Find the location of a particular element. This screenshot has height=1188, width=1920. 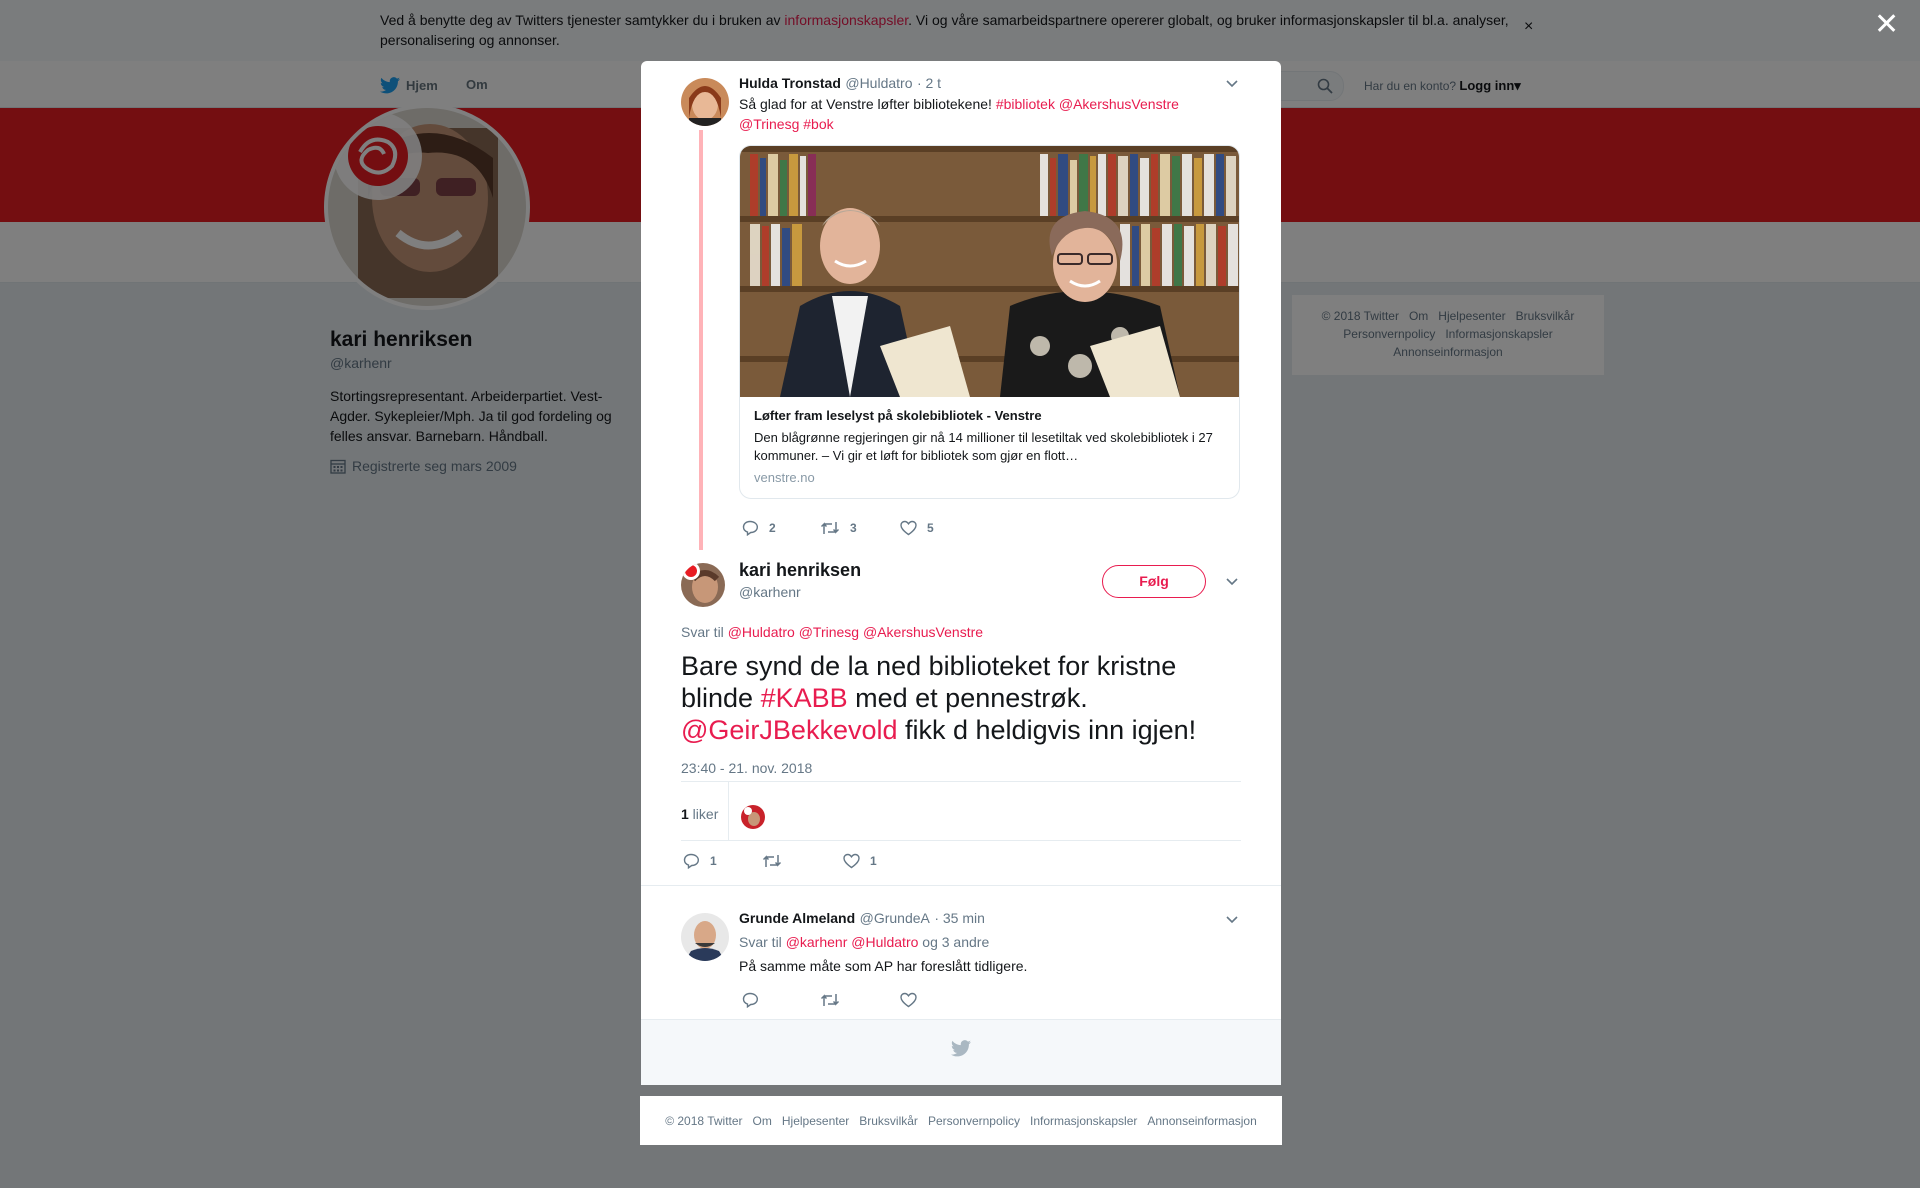

footer-link: Personvernpolicy is located at coordinates (974, 1121).